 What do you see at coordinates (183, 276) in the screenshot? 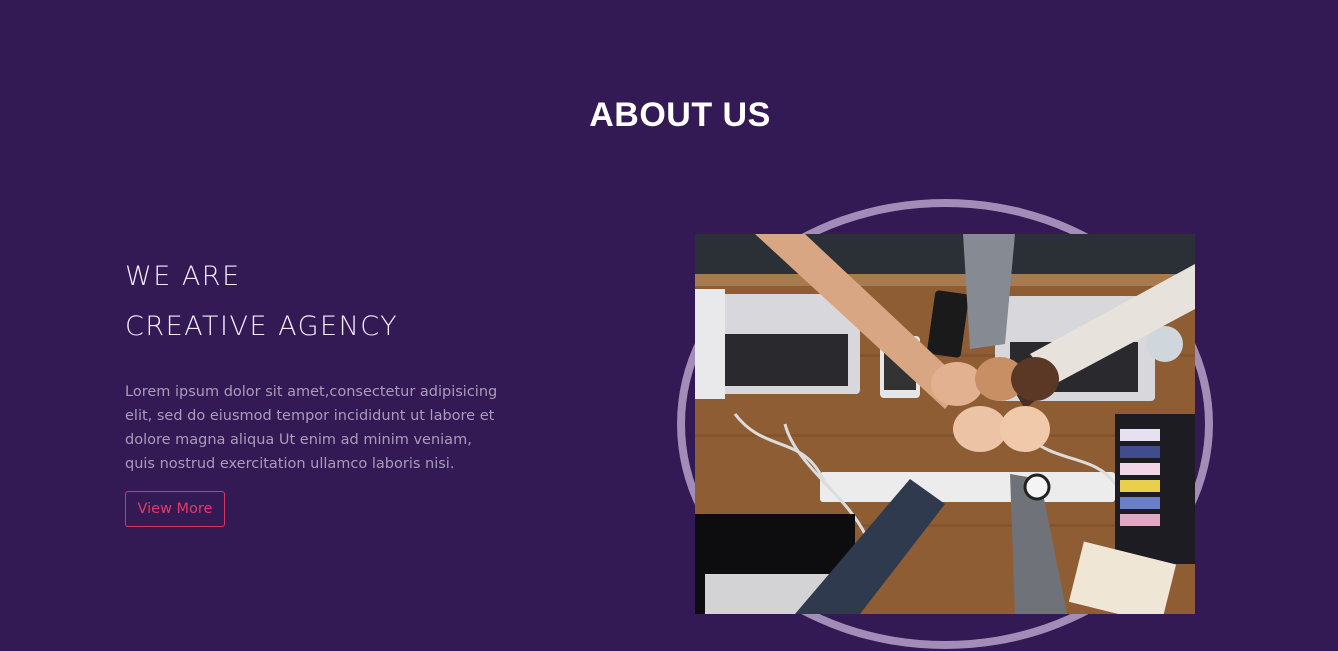
I see `headline-line-1: WE ARE` at bounding box center [183, 276].